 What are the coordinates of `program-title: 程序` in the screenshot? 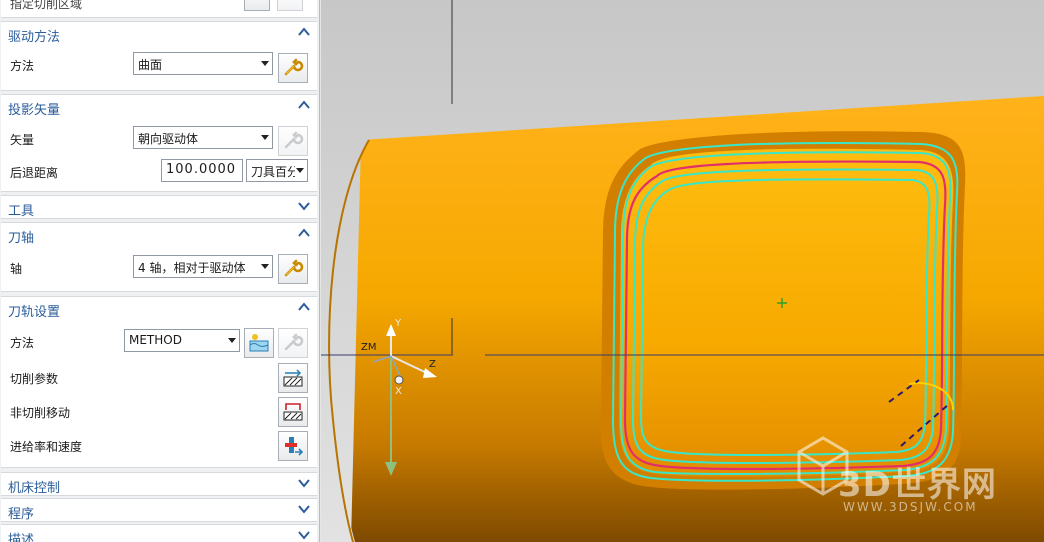 It's located at (21, 514).